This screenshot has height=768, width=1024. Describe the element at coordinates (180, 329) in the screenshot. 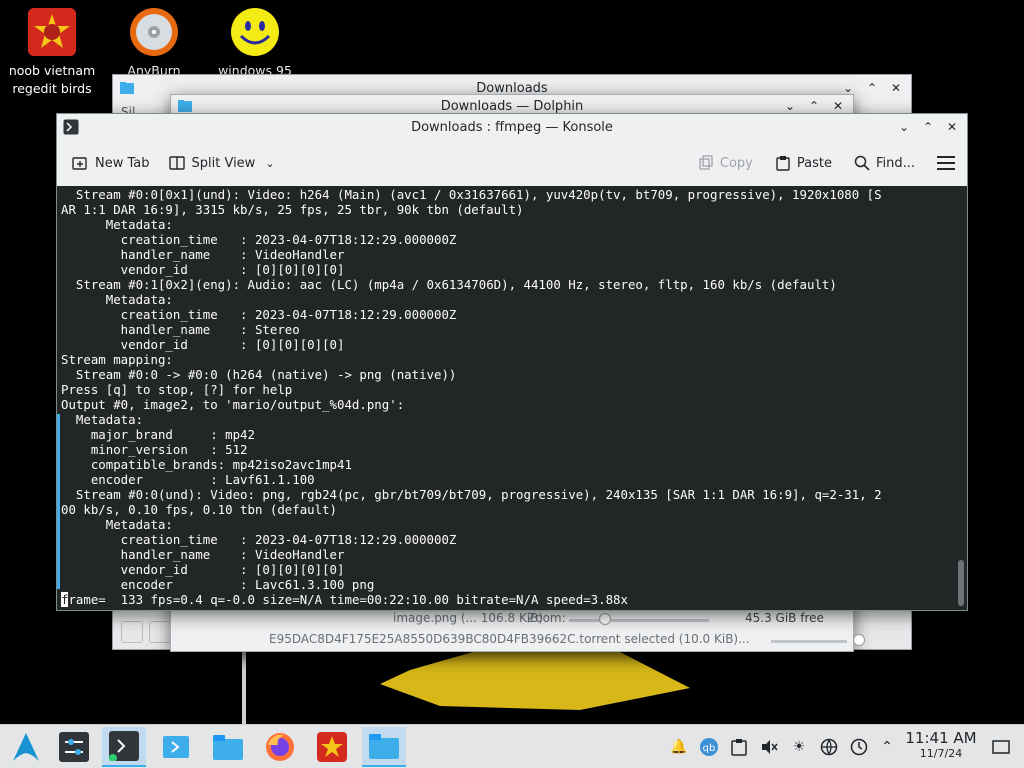

I see `terminal-line: handler_name : Stereo` at that location.